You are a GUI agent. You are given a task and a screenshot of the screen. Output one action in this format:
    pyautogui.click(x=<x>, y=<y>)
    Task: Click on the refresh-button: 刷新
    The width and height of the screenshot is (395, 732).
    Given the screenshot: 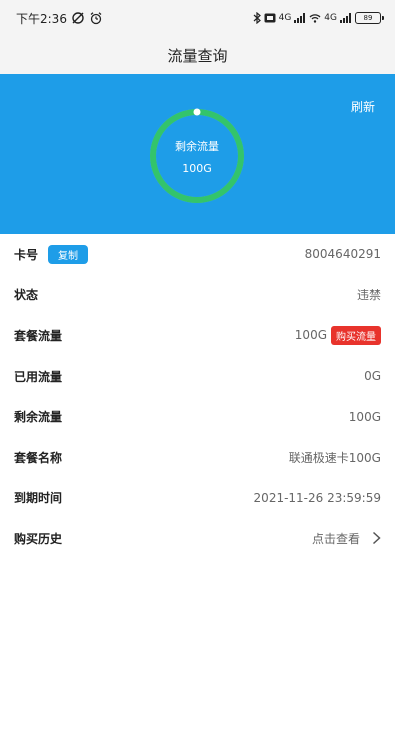 What is the action you would take?
    pyautogui.click(x=363, y=106)
    